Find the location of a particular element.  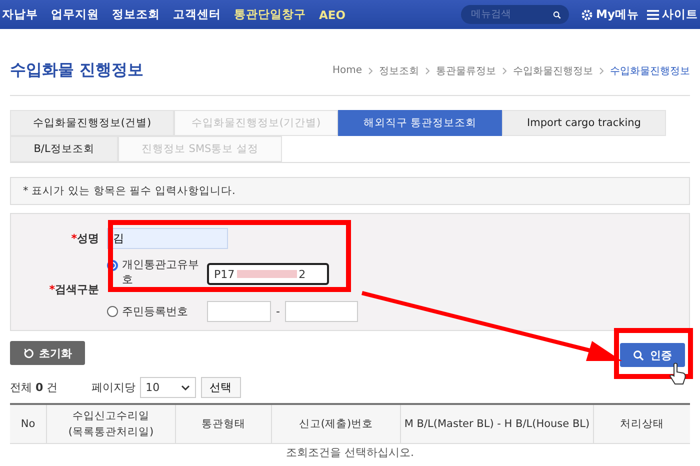

customs-code-input-field: P17 2 is located at coordinates (268, 274).